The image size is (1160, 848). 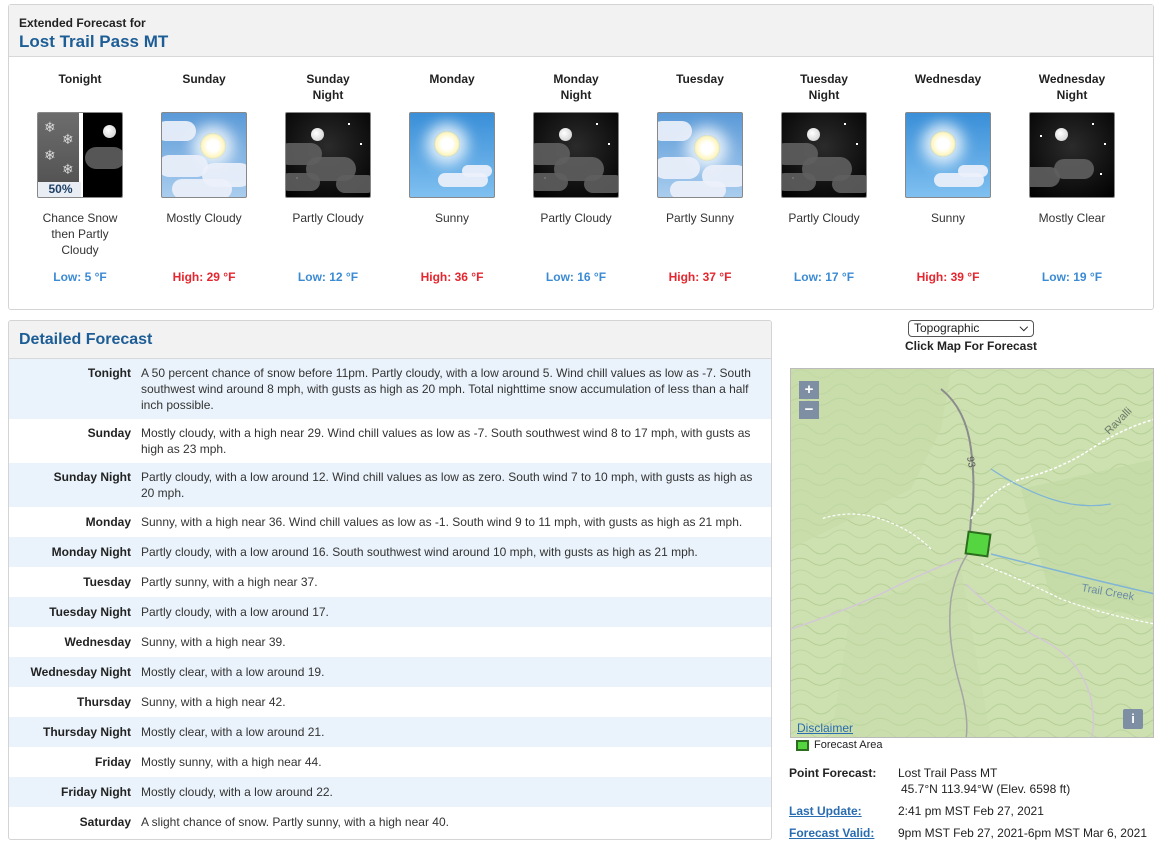 I want to click on last-update-value: 2:41 pm MST Feb 27, 2021, so click(x=971, y=811).